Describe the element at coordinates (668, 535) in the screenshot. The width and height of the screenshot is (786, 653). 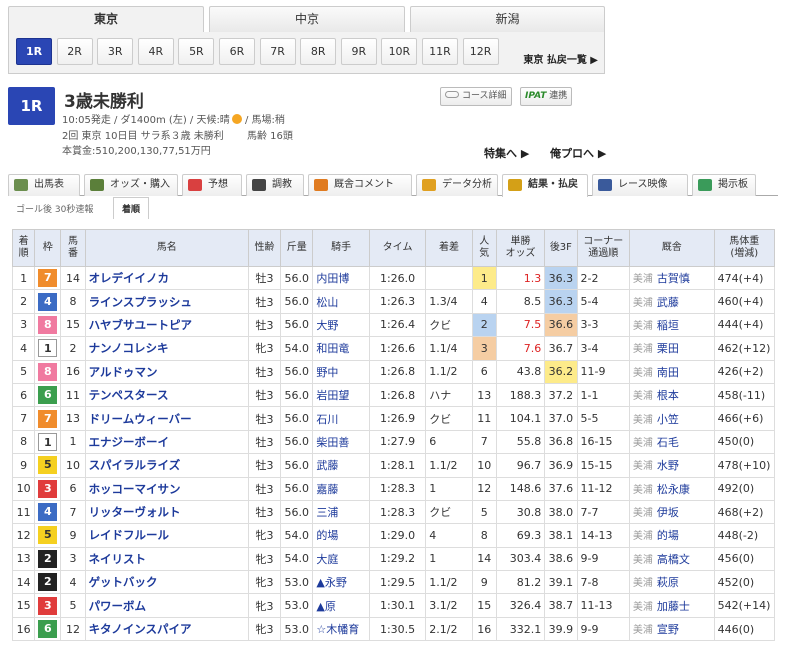
I see `trainer-link: 的場` at that location.